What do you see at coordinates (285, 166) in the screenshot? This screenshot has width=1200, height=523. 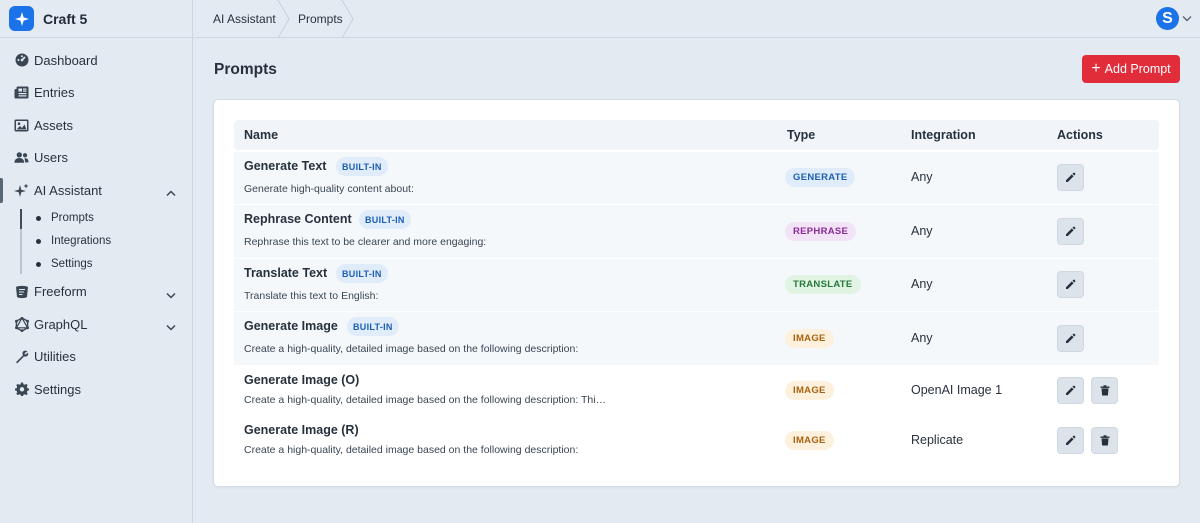 I see `prompt-name: Generate Text` at bounding box center [285, 166].